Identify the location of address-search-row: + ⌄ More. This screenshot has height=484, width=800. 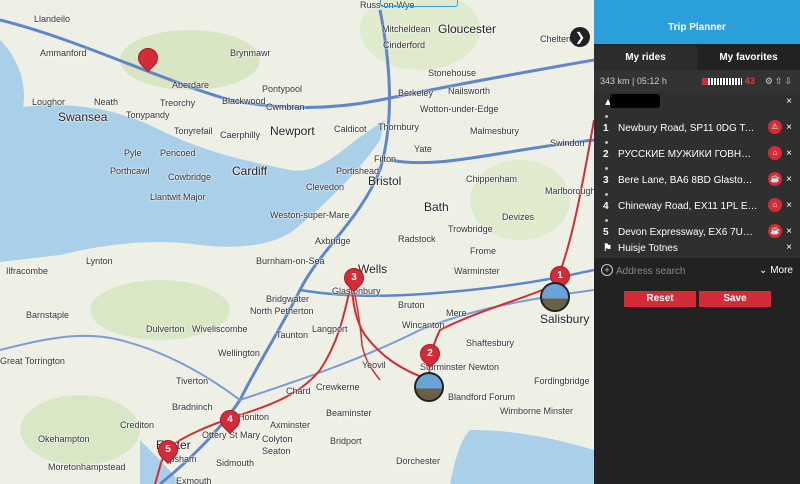
(697, 272).